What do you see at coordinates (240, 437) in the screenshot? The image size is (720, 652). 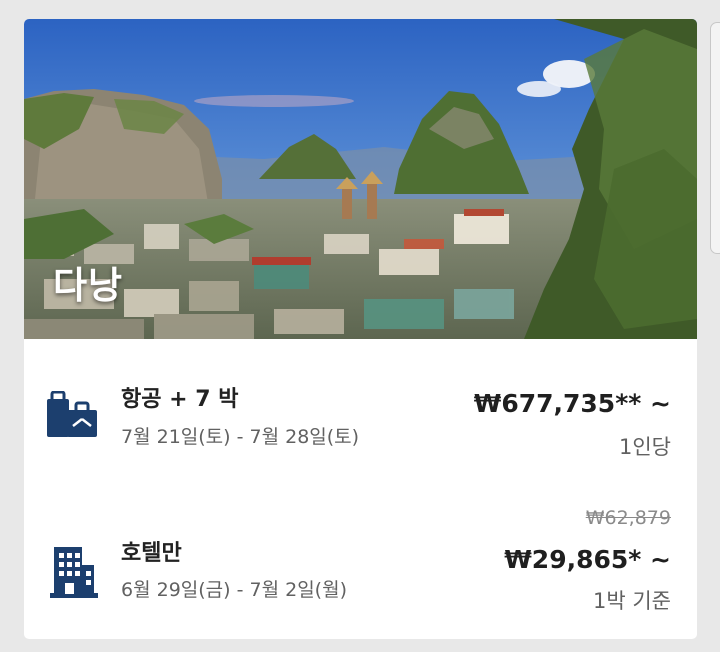 I see `flight-package-dates: 7월 21일(토) - 7월 28일(토)` at bounding box center [240, 437].